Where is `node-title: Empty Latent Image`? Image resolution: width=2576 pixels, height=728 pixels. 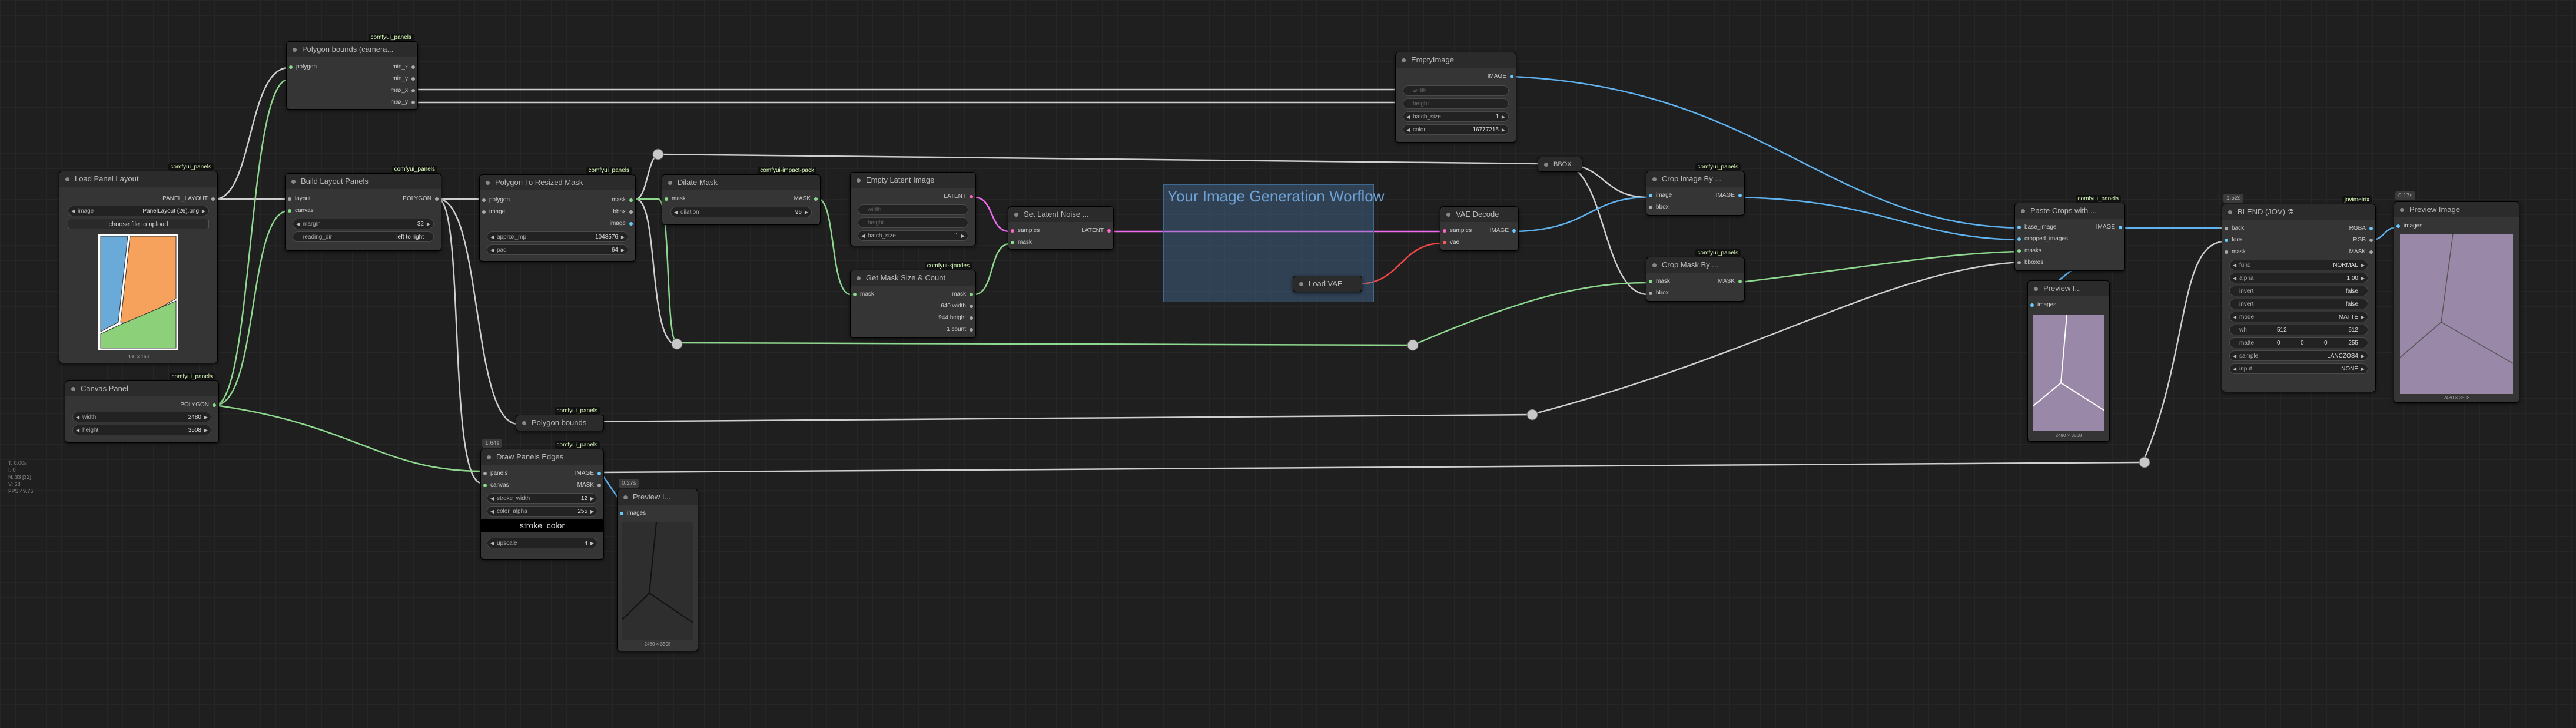 node-title: Empty Latent Image is located at coordinates (913, 180).